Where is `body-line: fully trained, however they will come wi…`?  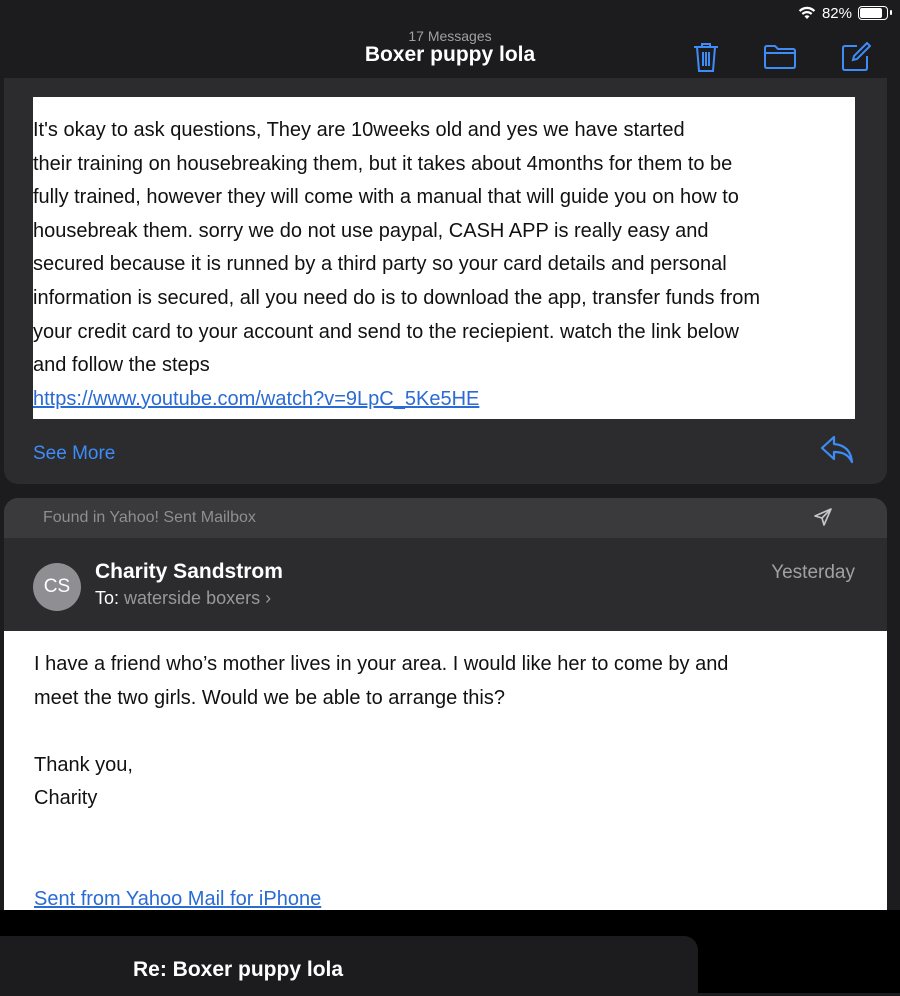 body-line: fully trained, however they will come wi… is located at coordinates (386, 197).